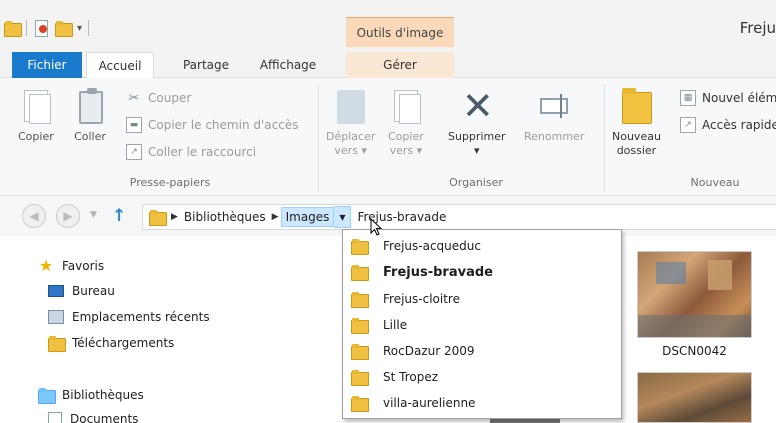  What do you see at coordinates (225, 217) in the screenshot?
I see `breadcrumb-bibliotheques: Bibliothèques` at bounding box center [225, 217].